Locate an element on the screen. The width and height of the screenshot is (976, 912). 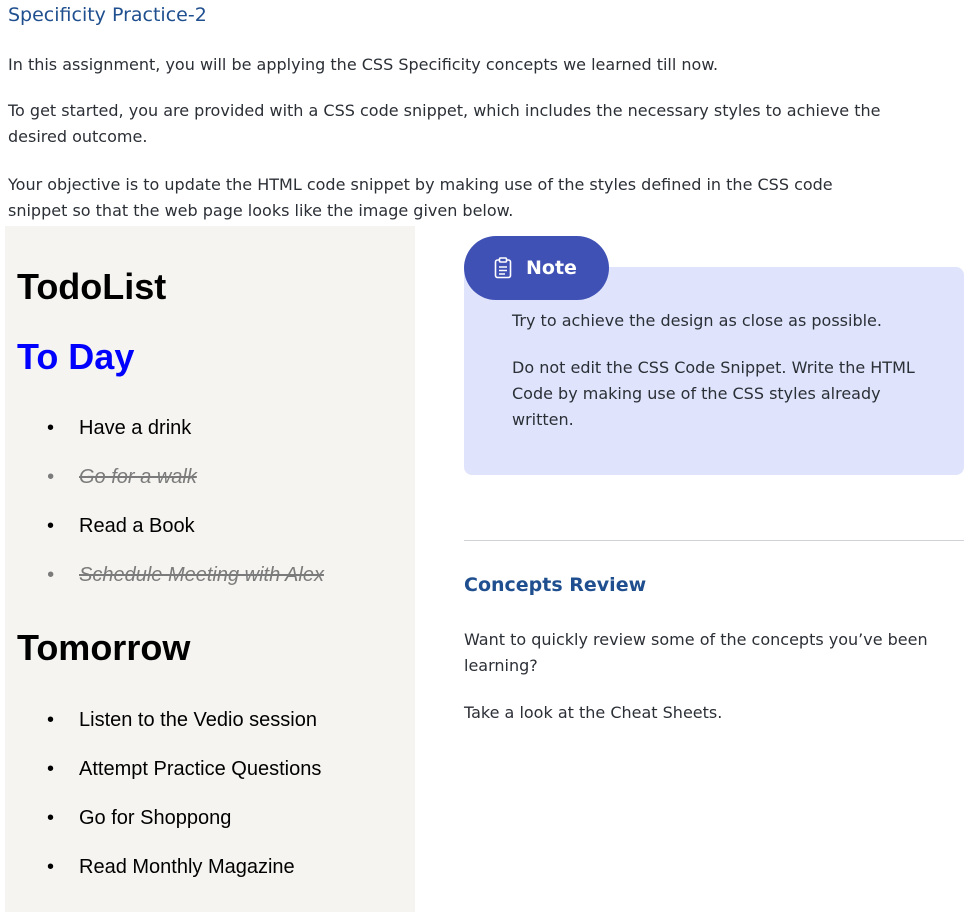
list-item: Go for Shoppong is located at coordinates (169, 830).